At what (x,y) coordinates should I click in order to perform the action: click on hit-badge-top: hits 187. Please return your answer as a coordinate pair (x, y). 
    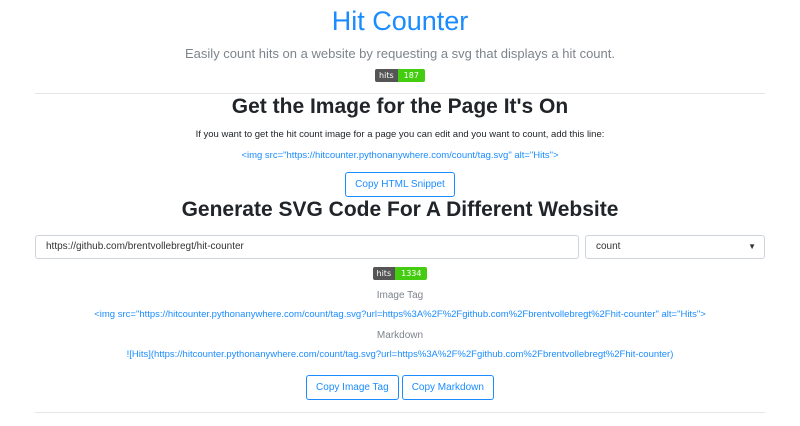
    Looking at the image, I should click on (400, 75).